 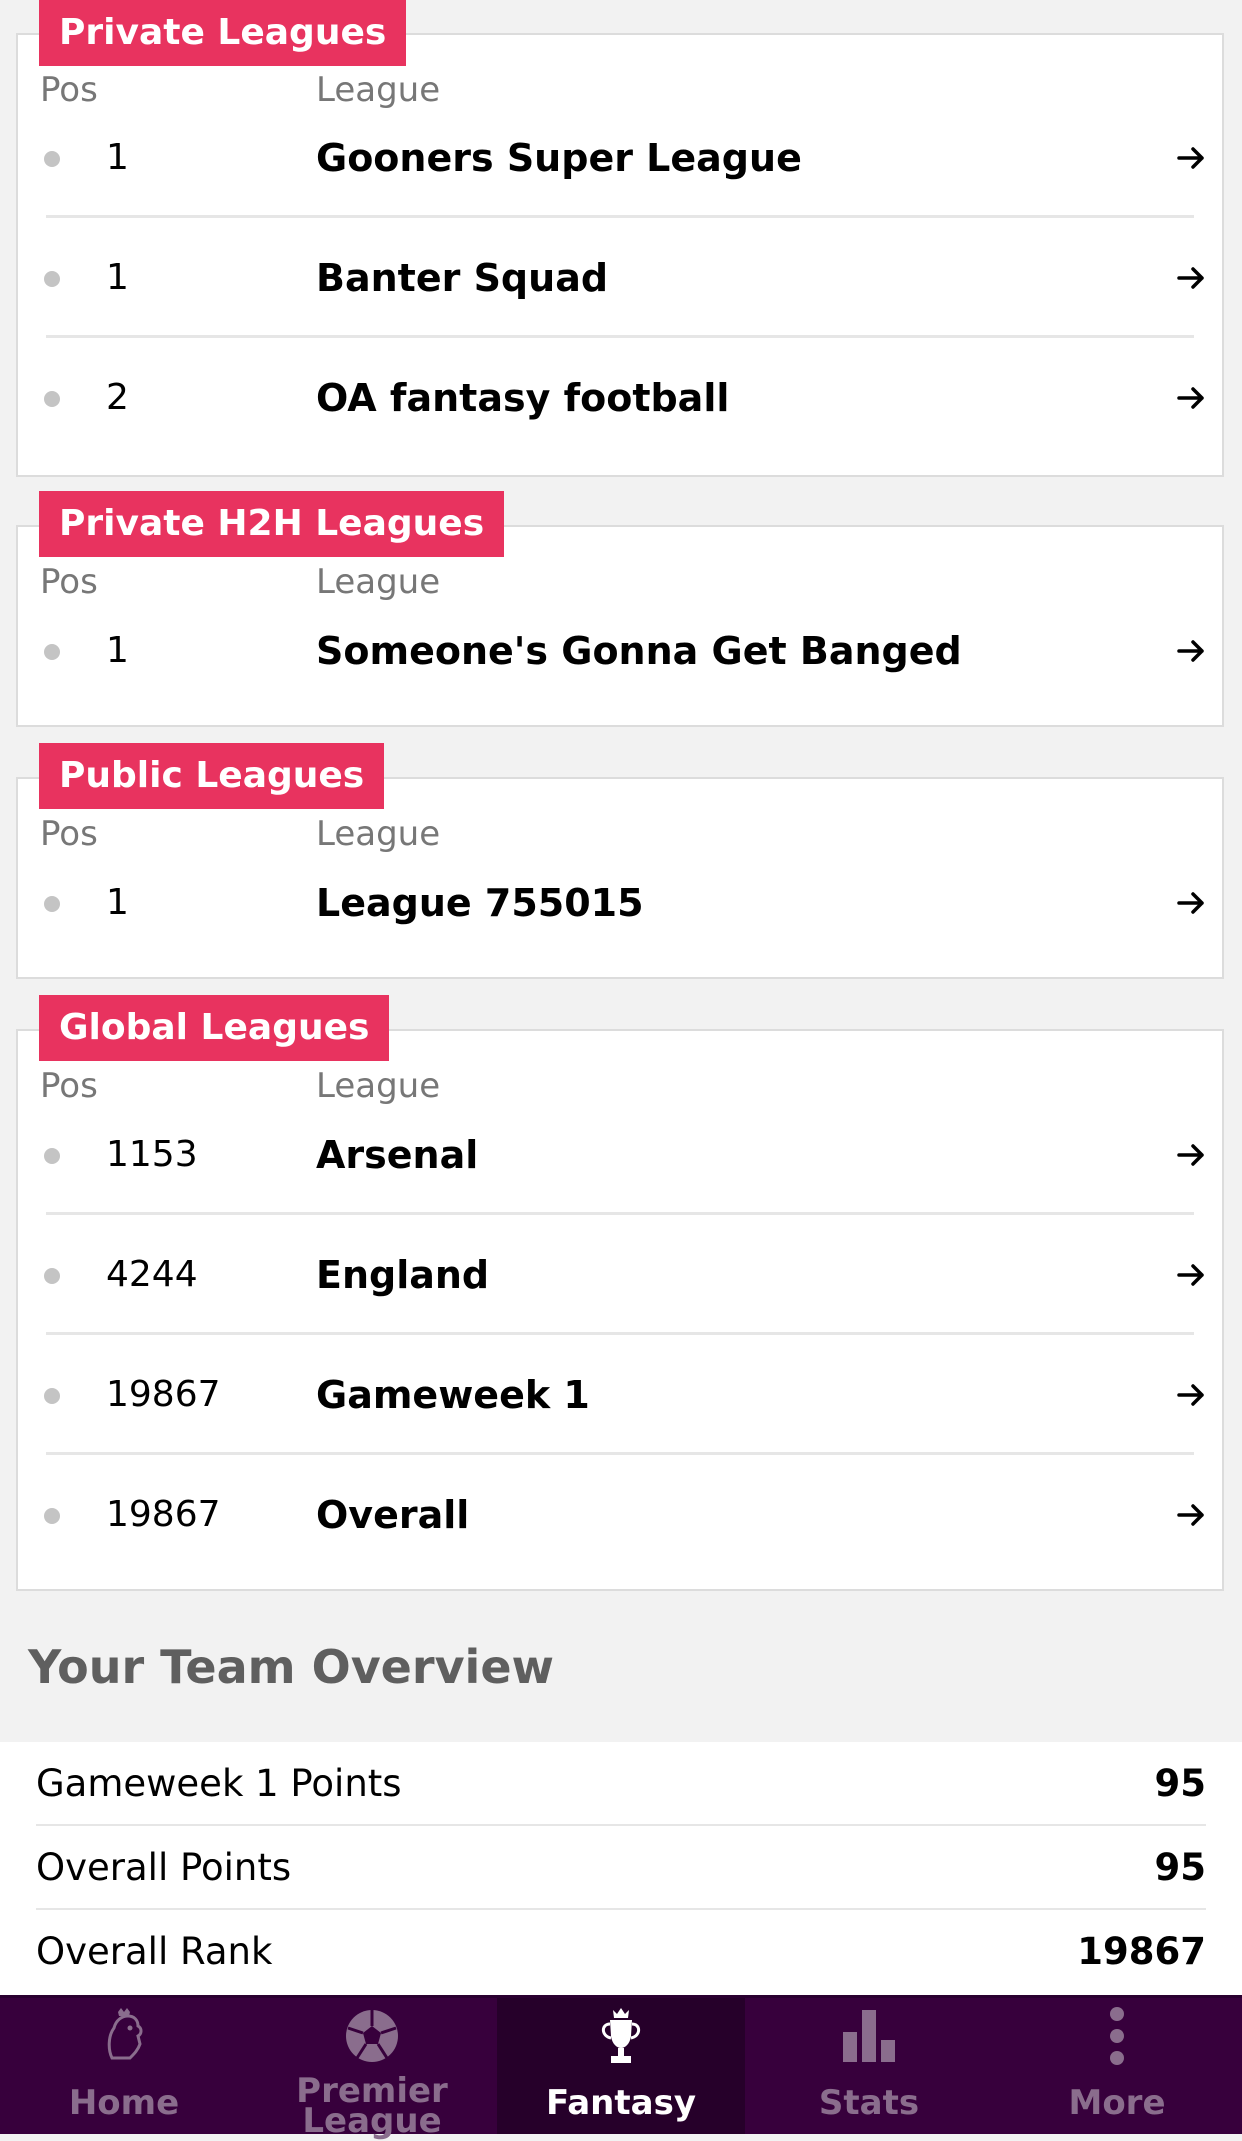 I want to click on league-name: Someone's Gonna Get Banged, so click(x=639, y=651).